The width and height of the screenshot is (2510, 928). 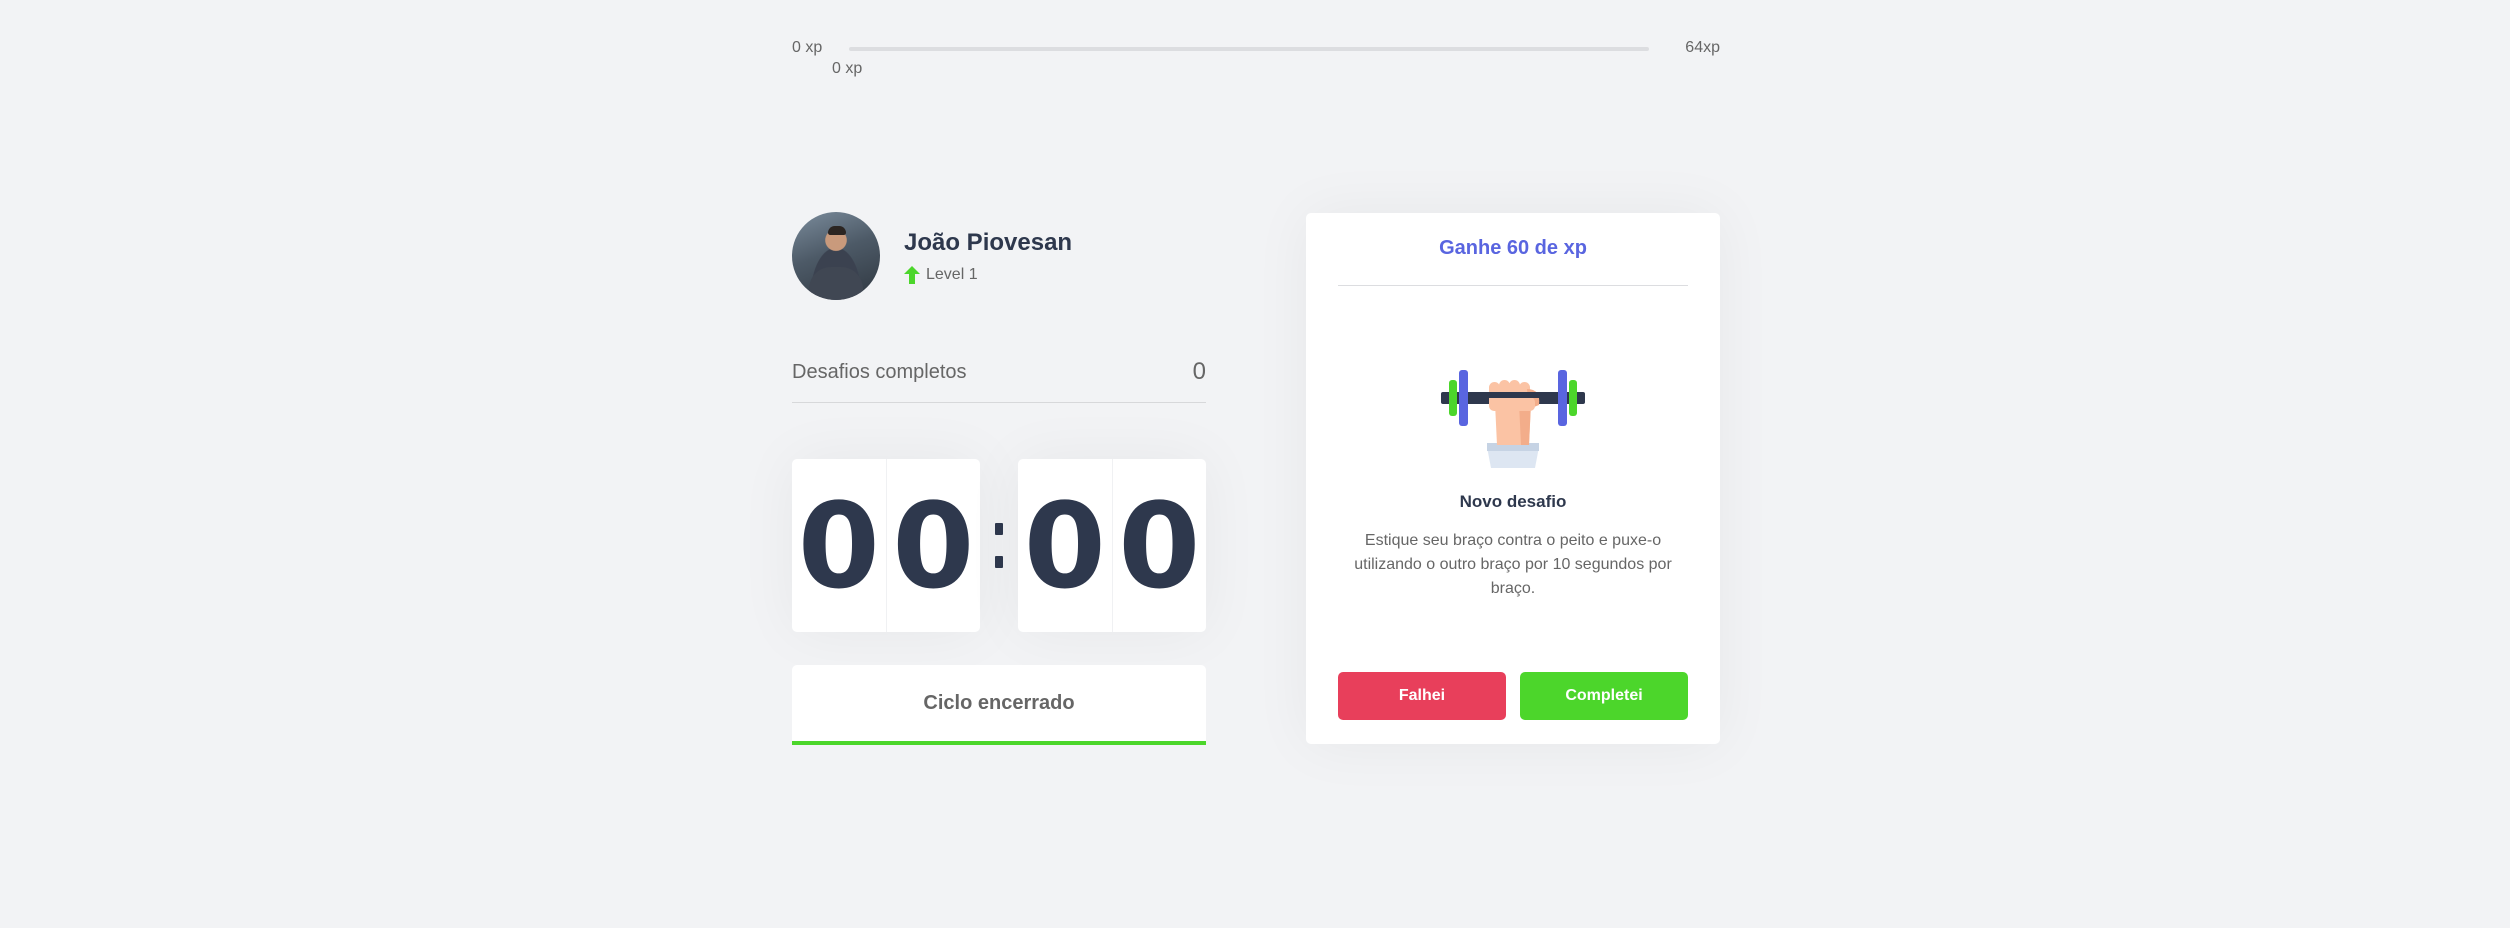 I want to click on xp-max-label: 64xp, so click(x=1702, y=47).